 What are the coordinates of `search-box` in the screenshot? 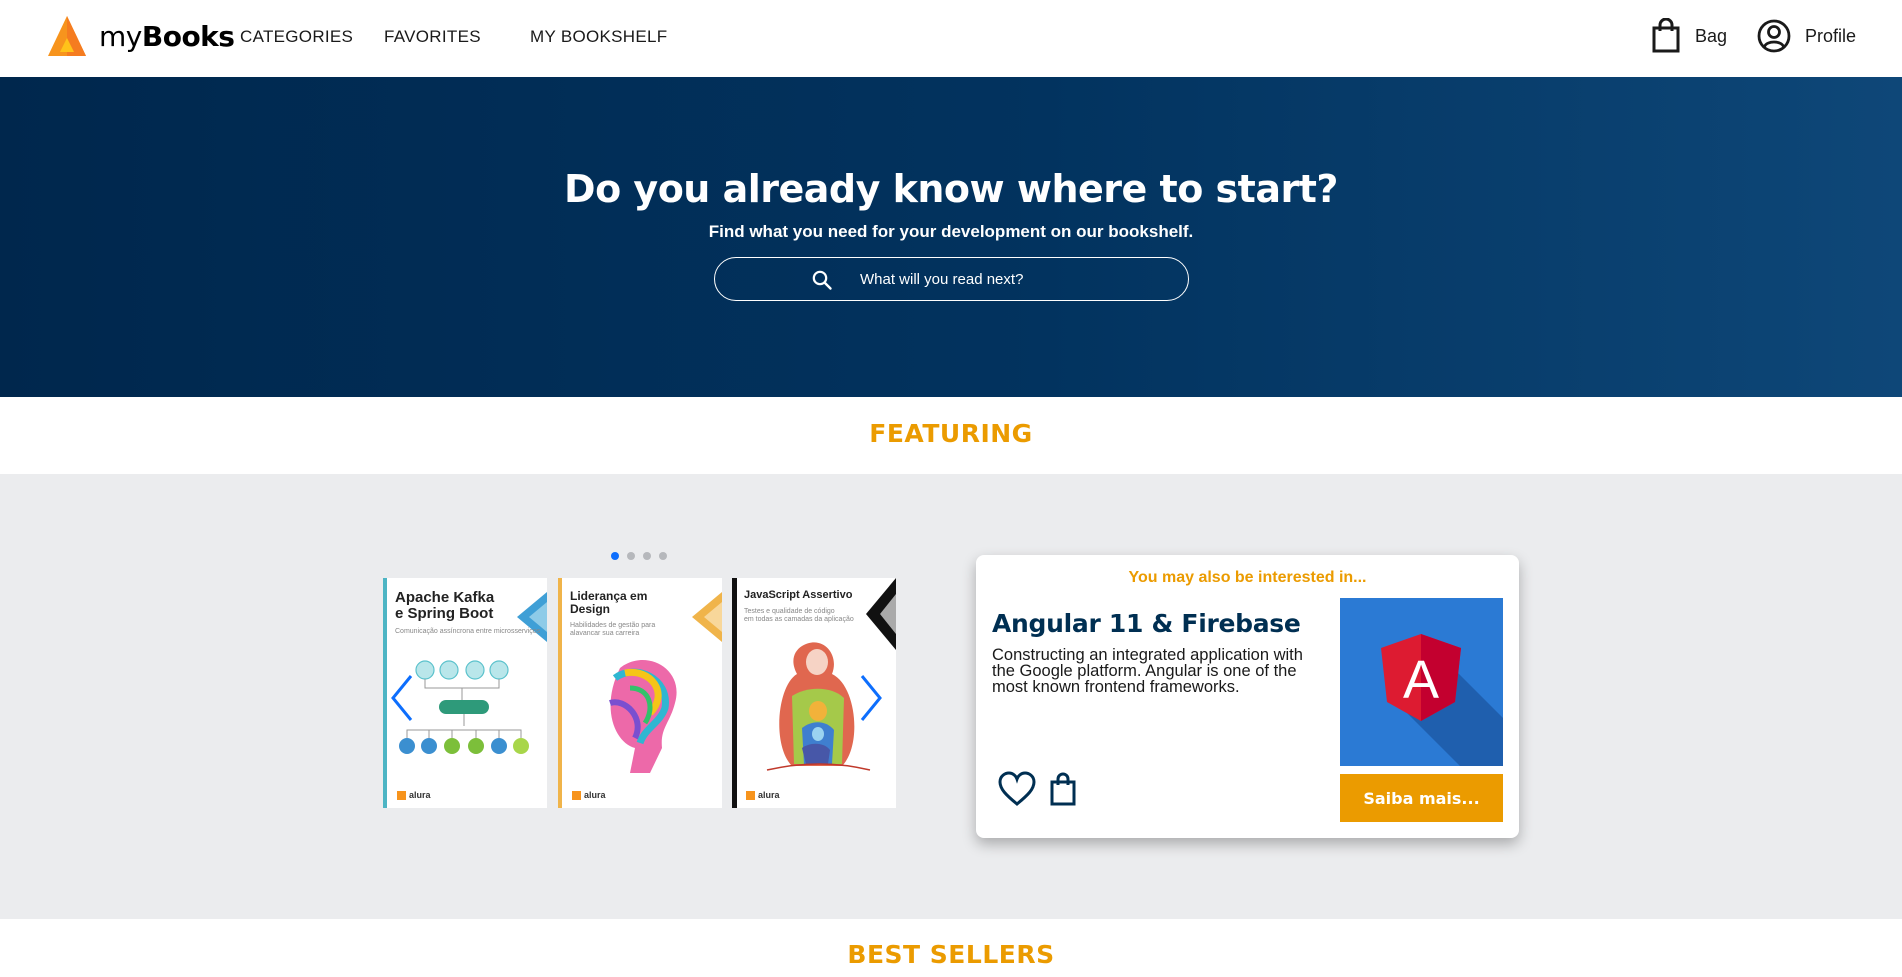 It's located at (951, 279).